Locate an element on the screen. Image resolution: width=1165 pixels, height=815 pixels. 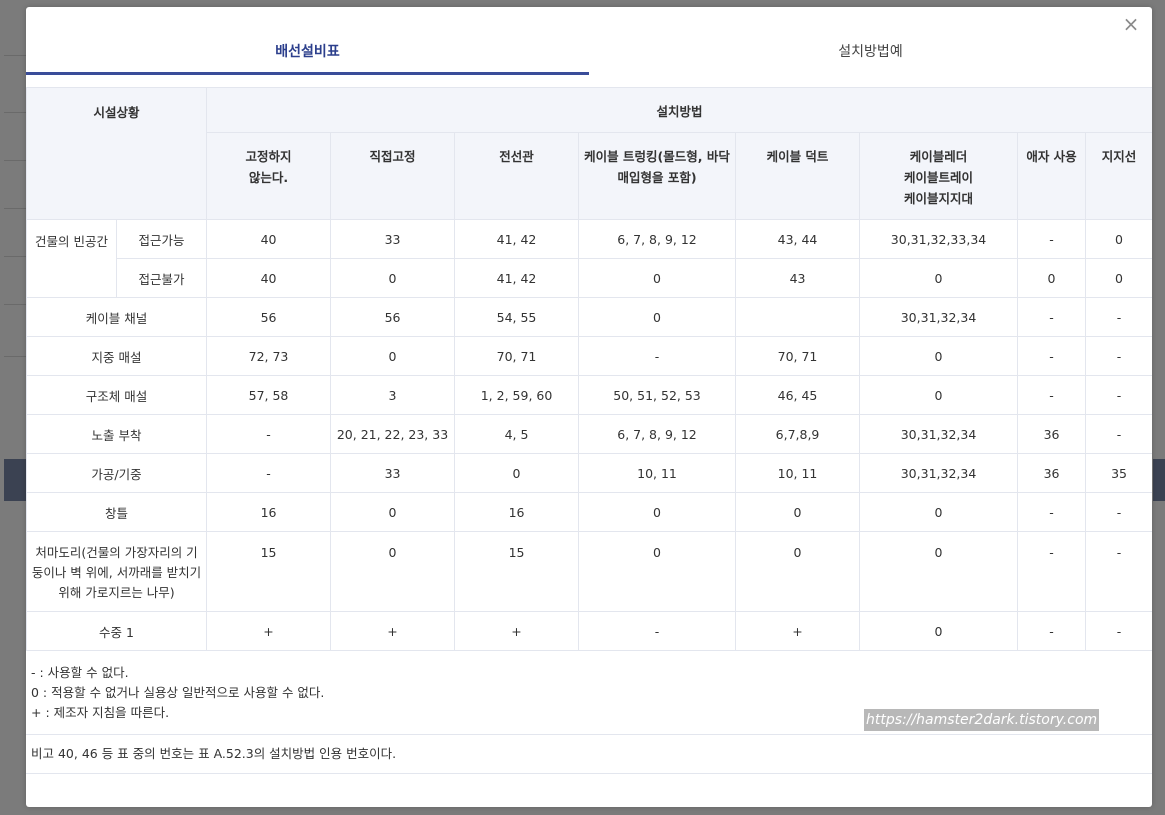
row-label: 노출 부착 is located at coordinates (117, 434).